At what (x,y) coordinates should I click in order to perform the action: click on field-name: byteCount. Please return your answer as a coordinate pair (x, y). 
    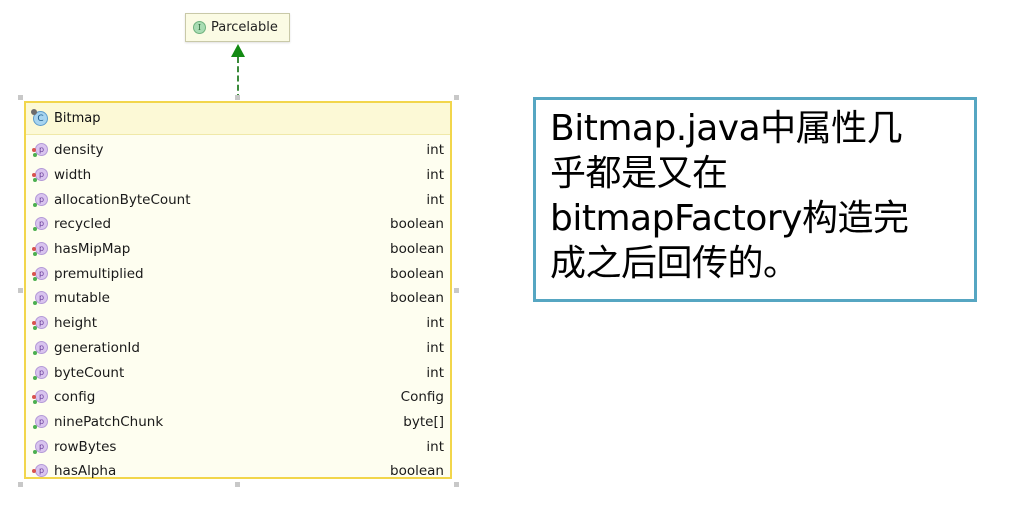
    Looking at the image, I should click on (89, 372).